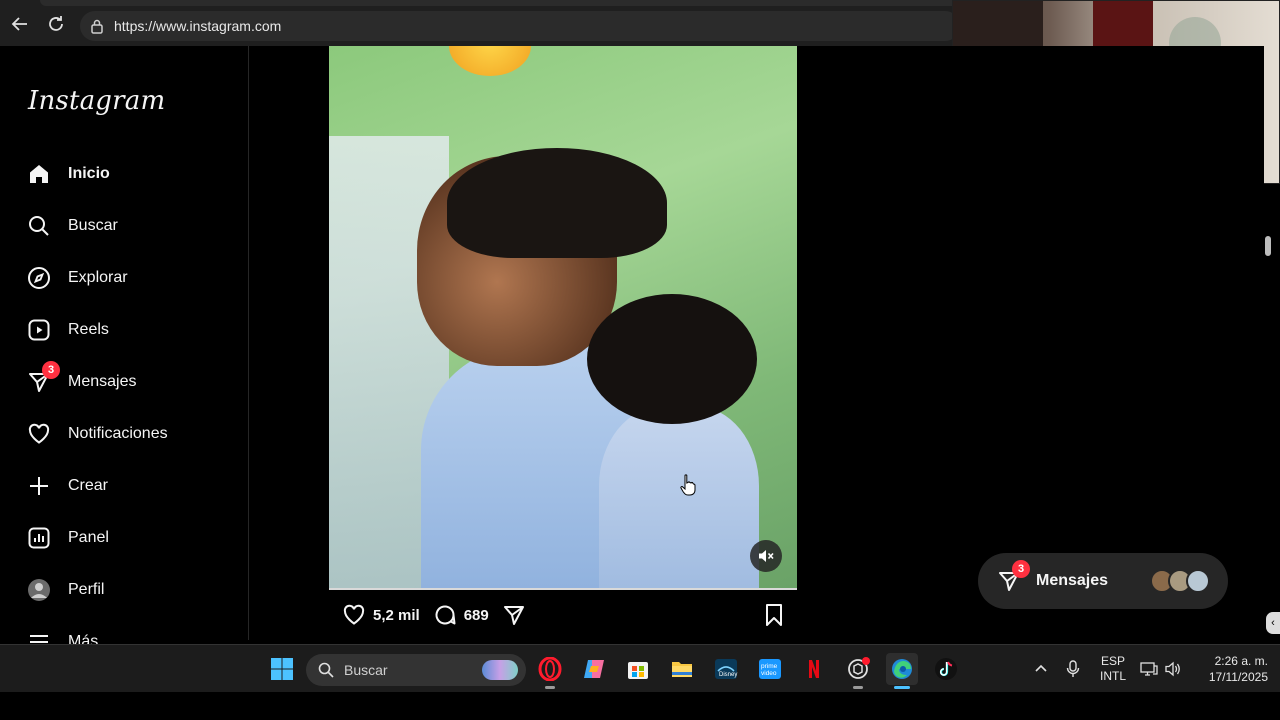 The height and width of the screenshot is (720, 1280). I want to click on chatgpt-app, so click(858, 671).